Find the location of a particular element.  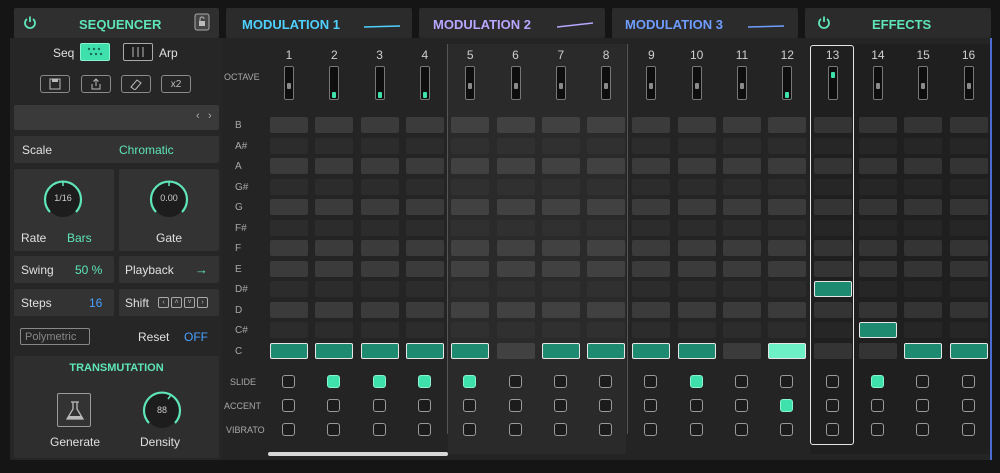

shift-left-button: ‹ is located at coordinates (163, 302).